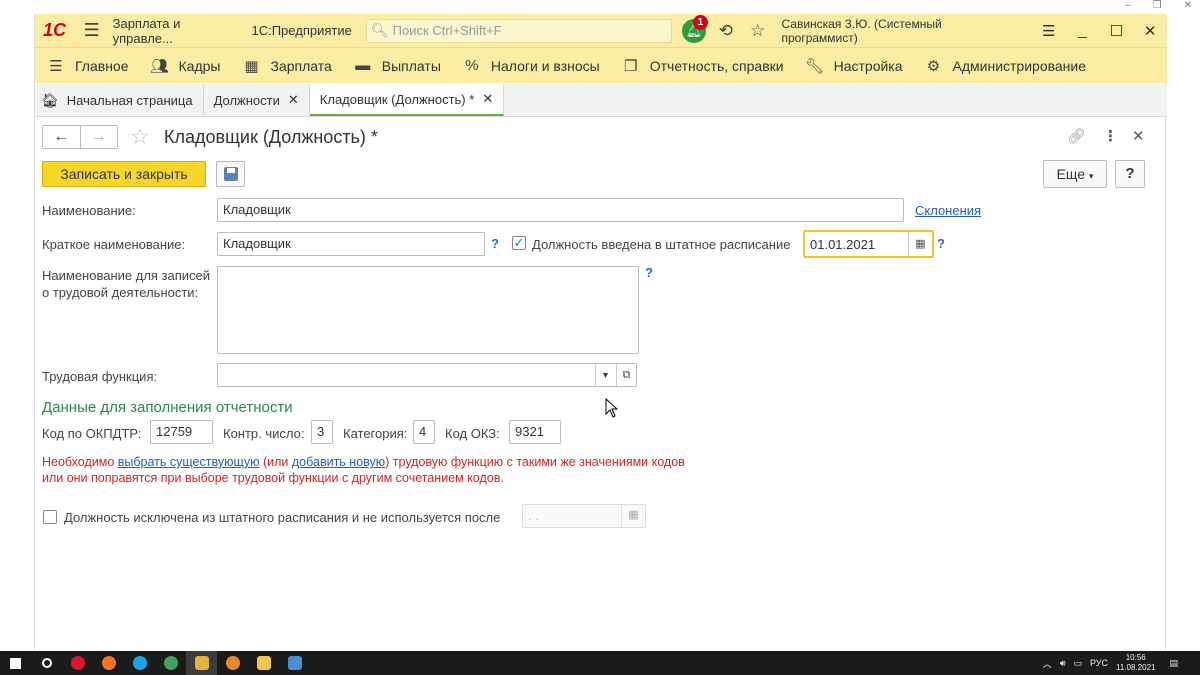  What do you see at coordinates (98, 137) in the screenshot?
I see `forward-arrow-icon: →` at bounding box center [98, 137].